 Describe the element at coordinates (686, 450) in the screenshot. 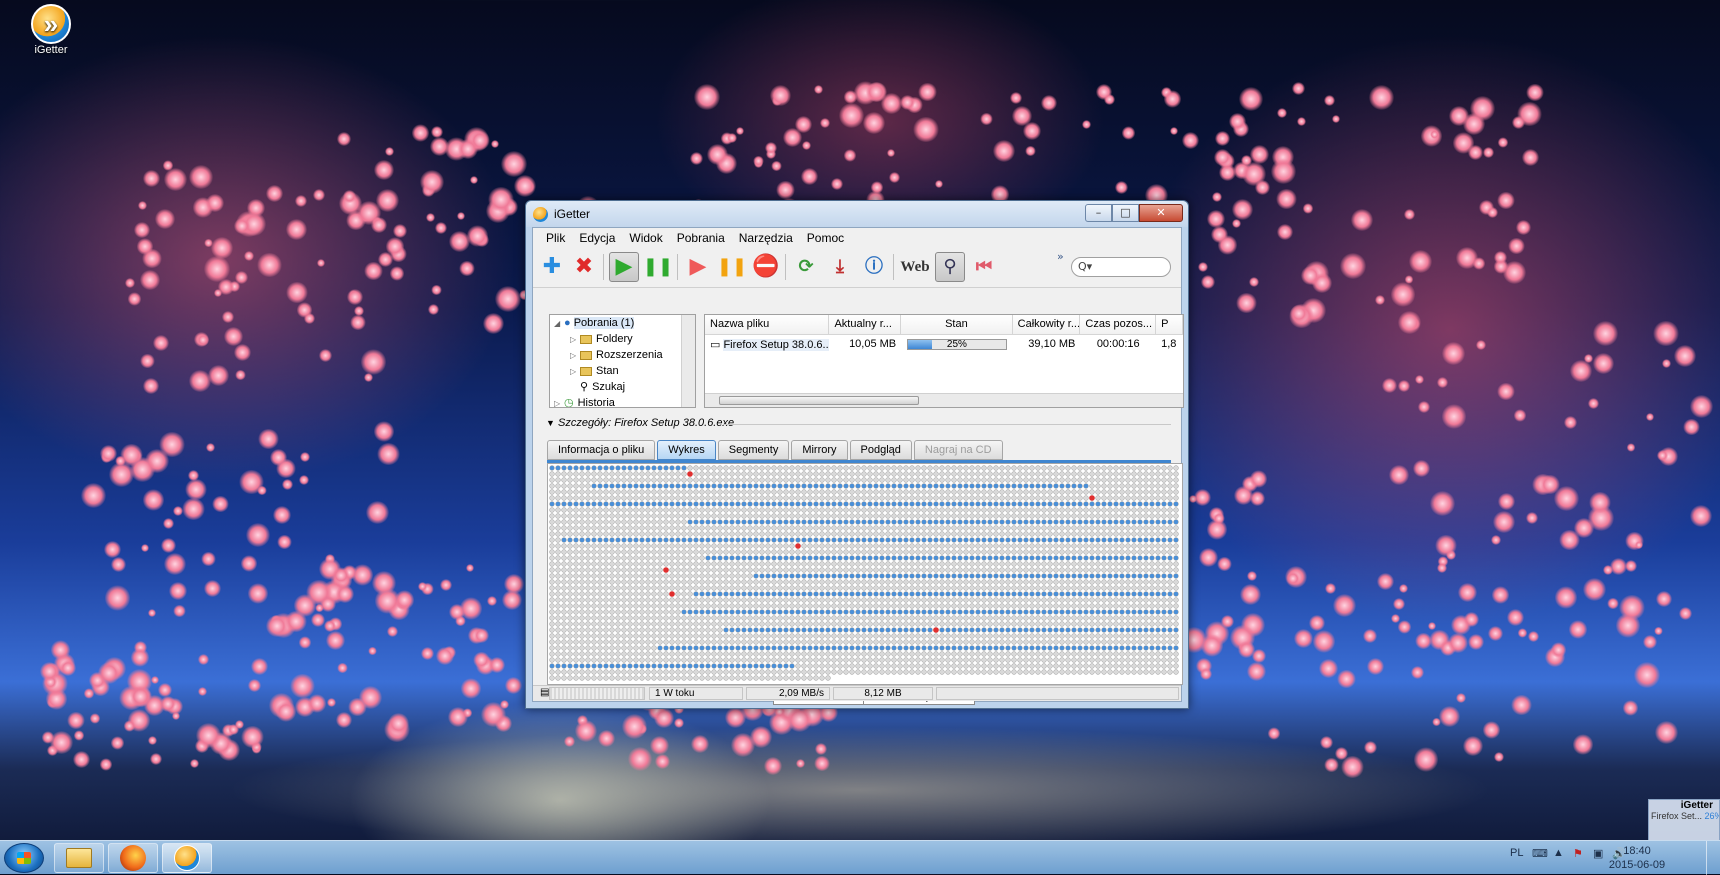

I see `tab-wykres: Wykres` at that location.